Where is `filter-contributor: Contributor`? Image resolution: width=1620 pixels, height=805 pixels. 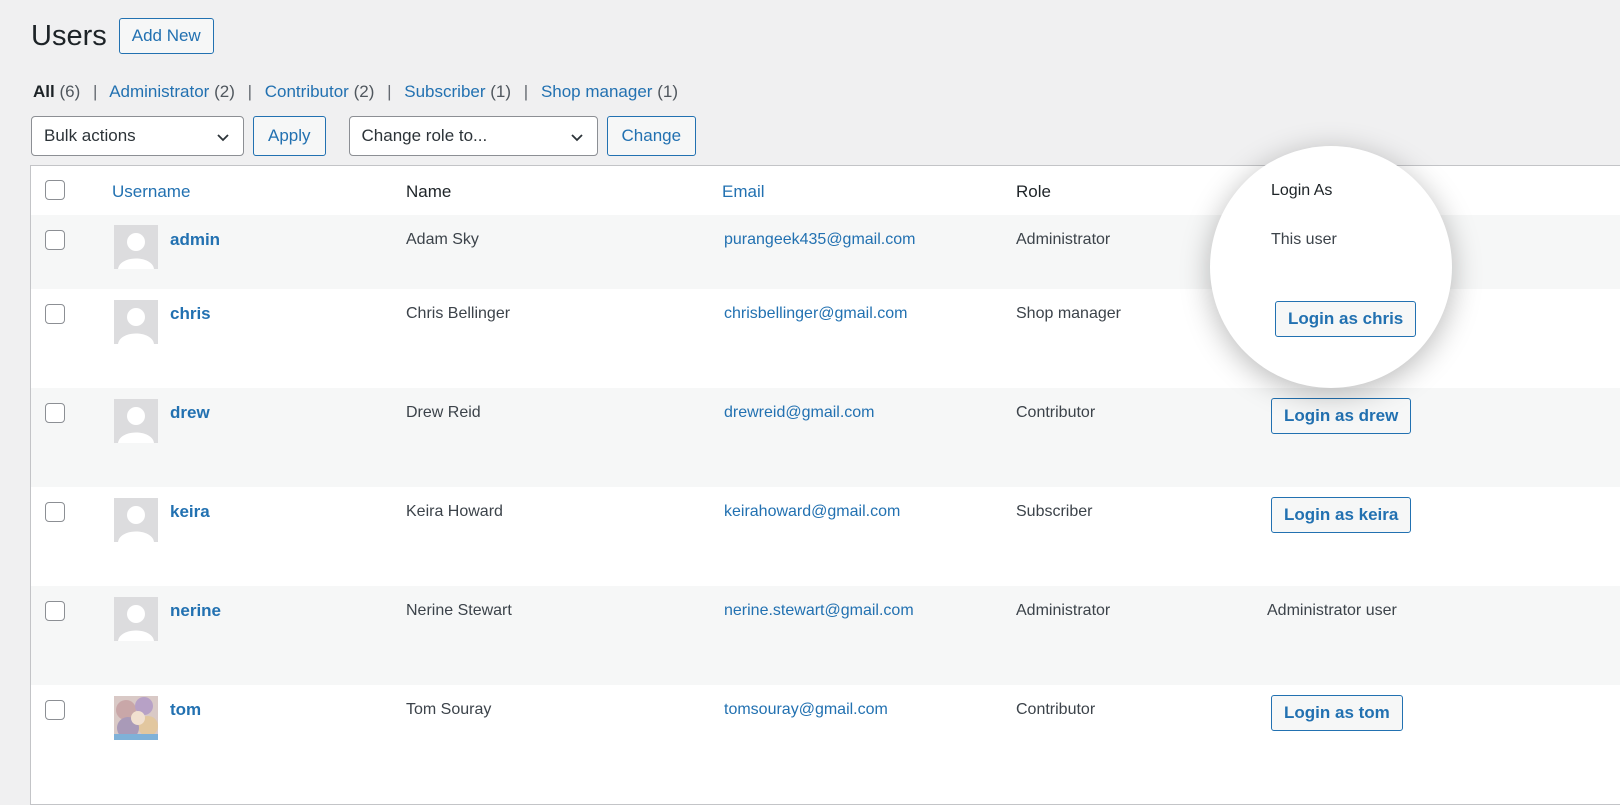 filter-contributor: Contributor is located at coordinates (307, 91).